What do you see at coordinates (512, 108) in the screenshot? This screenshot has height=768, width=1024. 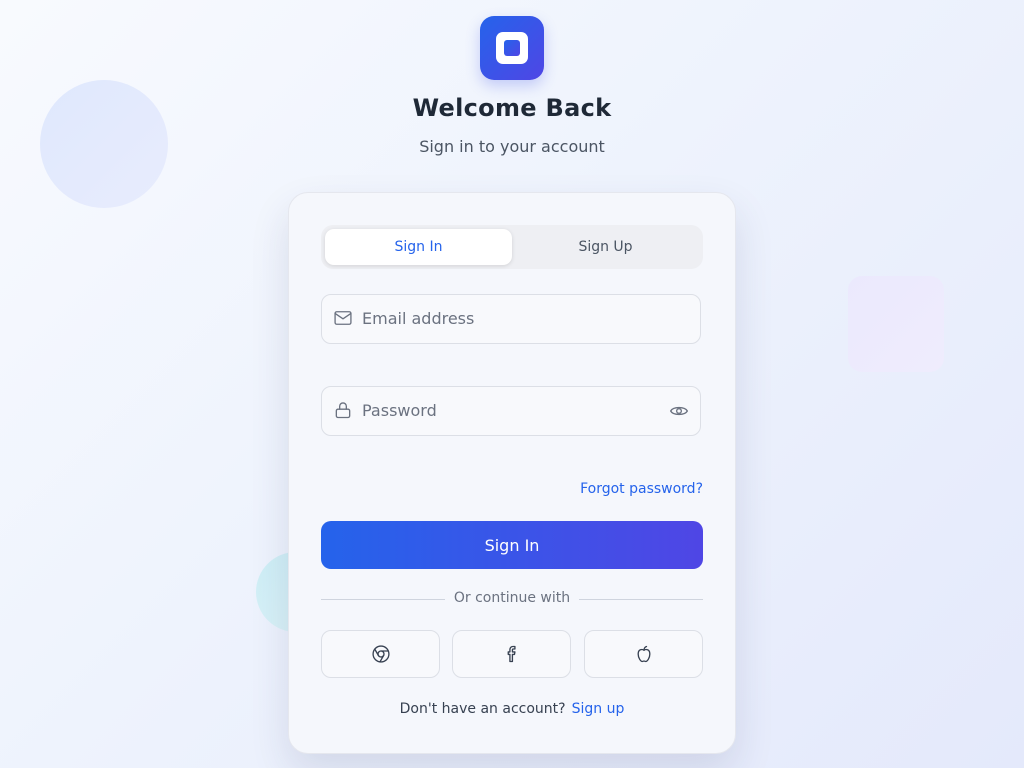 I see `page-title: Welcome Back` at bounding box center [512, 108].